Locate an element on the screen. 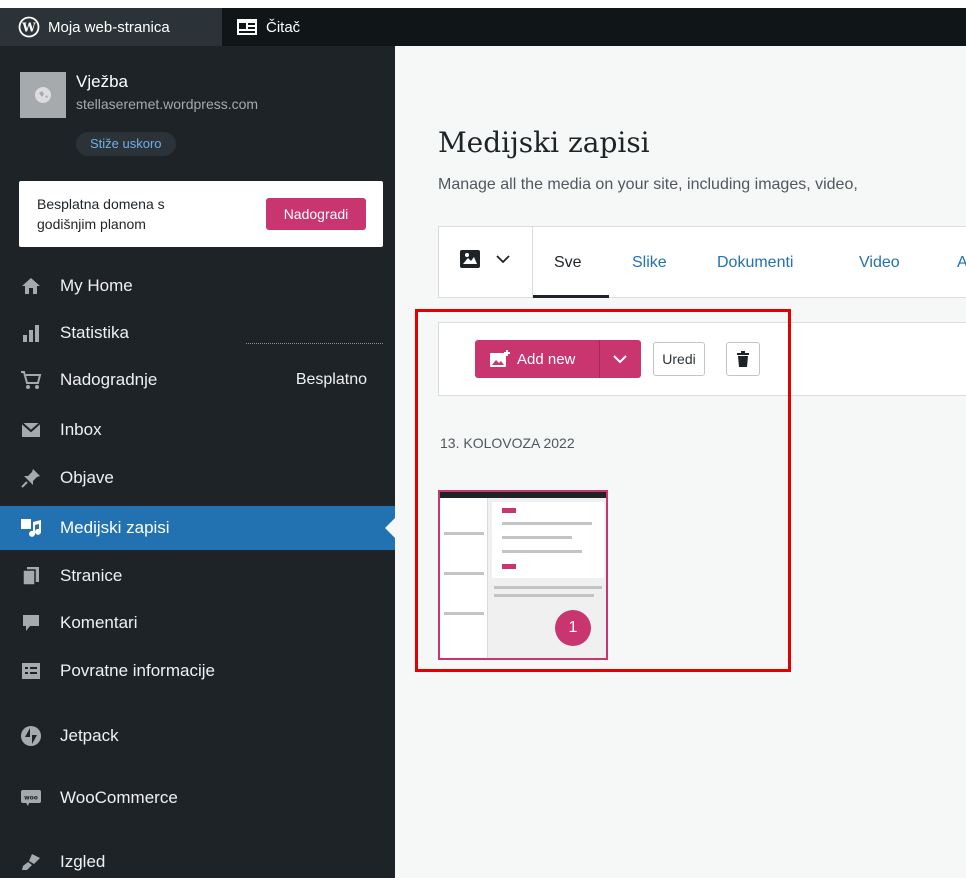 This screenshot has height=878, width=966. svg-text: woo is located at coordinates (31, 798).